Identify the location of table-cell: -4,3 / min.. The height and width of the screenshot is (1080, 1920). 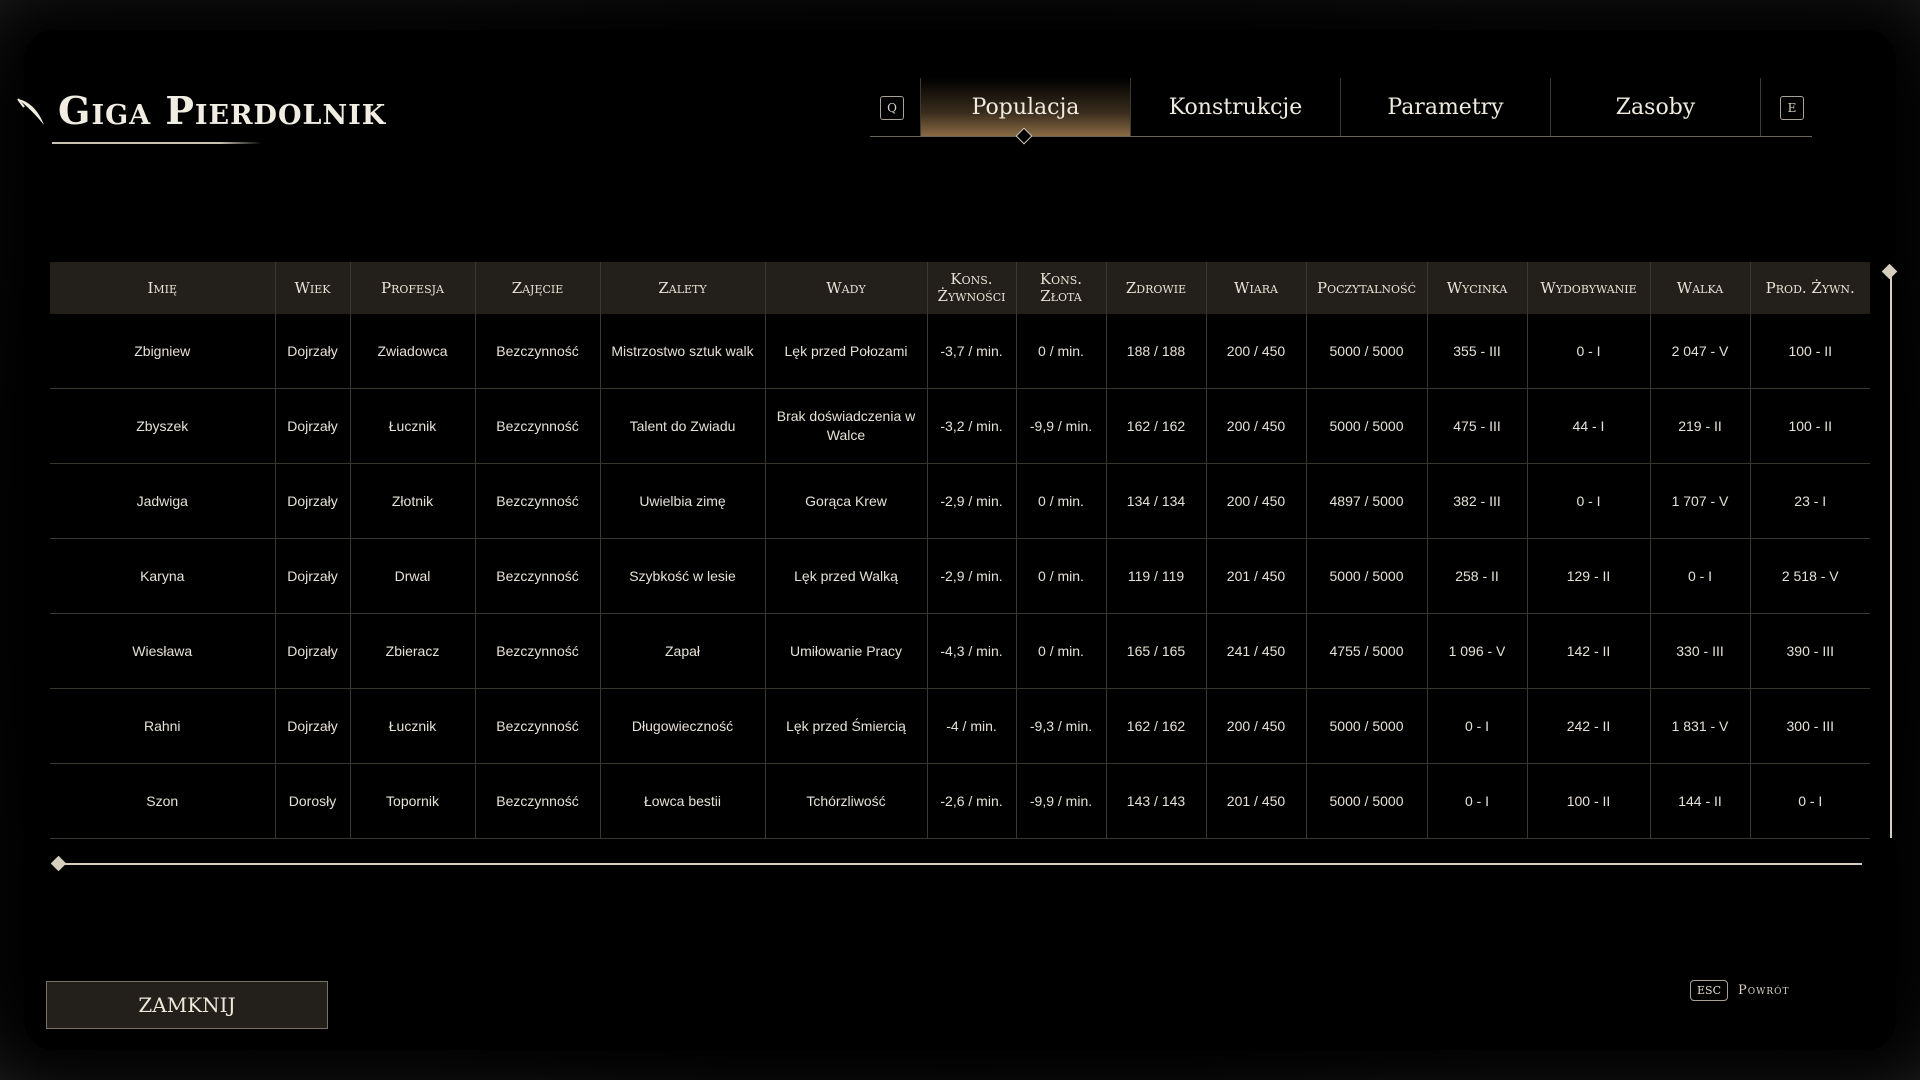
(971, 651).